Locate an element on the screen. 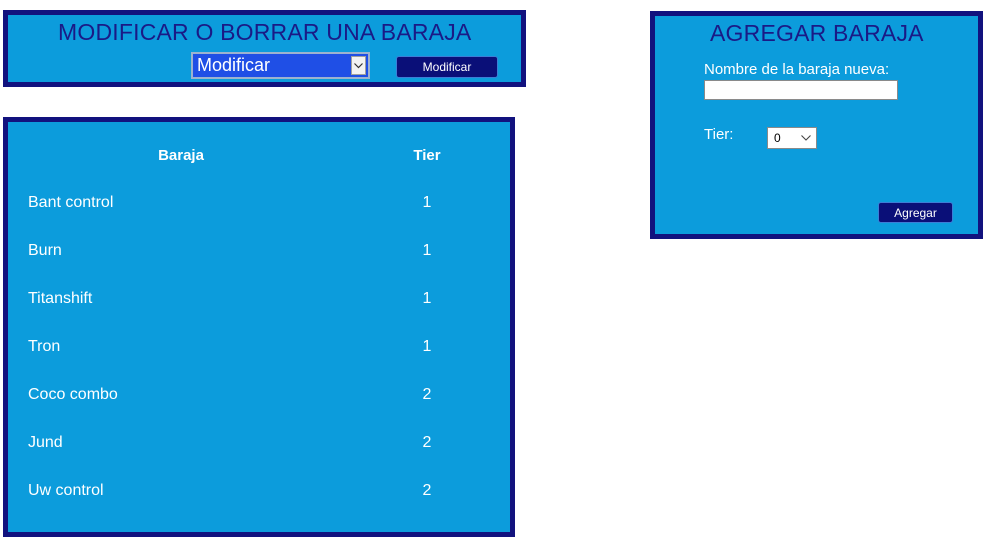 Image resolution: width=983 pixels, height=537 pixels. table-row: Jund 2 is located at coordinates (259, 458).